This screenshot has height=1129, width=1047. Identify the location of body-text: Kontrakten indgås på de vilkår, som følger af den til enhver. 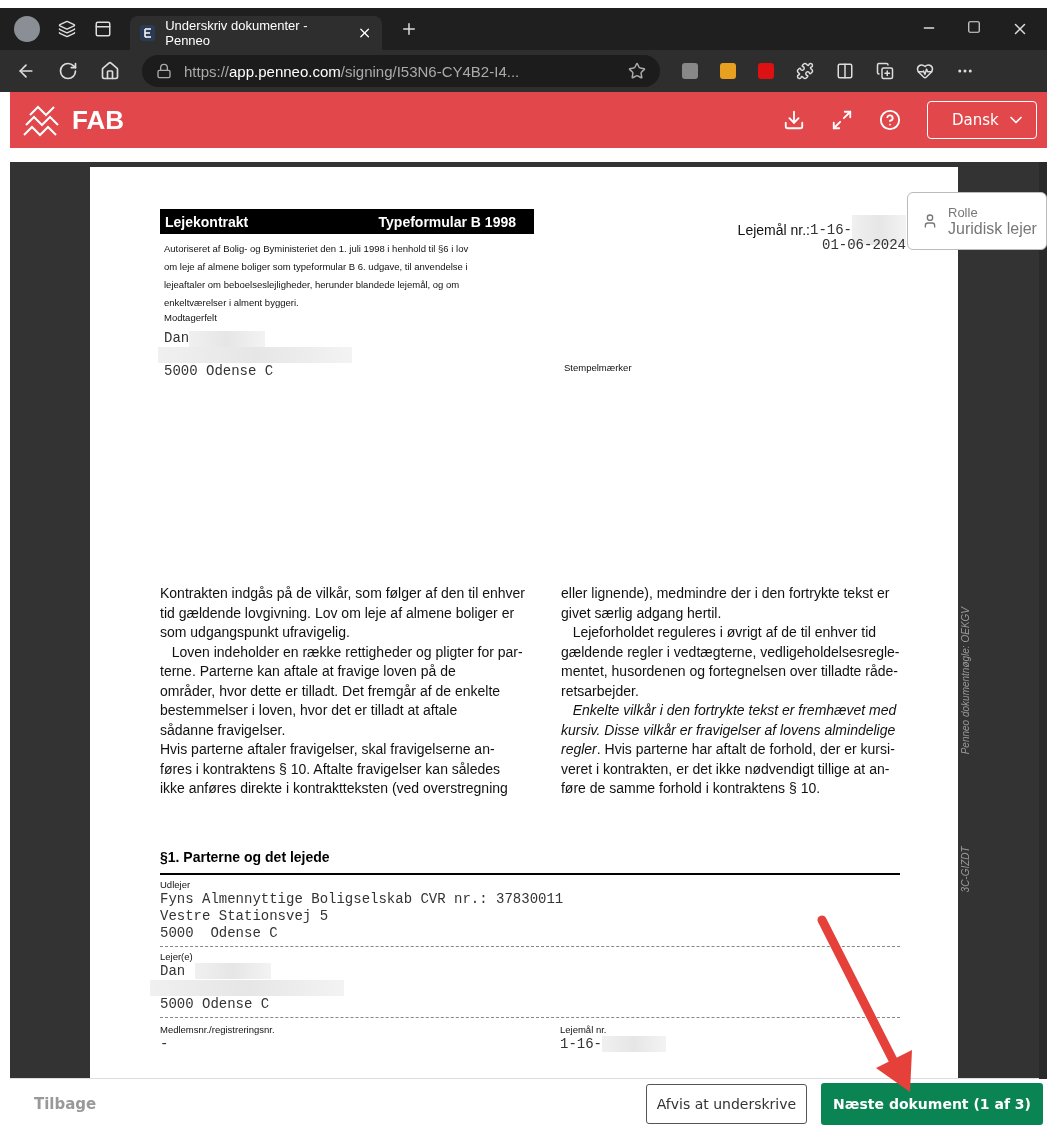
(342, 593).